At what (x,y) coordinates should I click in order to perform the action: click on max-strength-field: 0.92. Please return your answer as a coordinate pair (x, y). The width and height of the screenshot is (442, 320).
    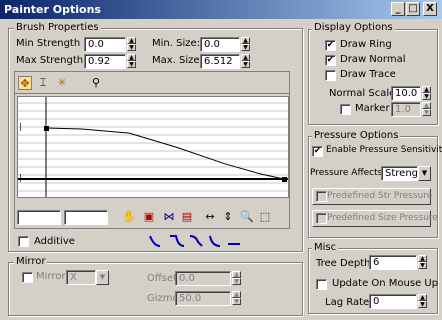
    Looking at the image, I should click on (105, 61).